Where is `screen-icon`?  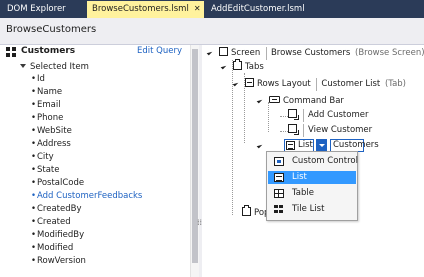 screen-icon is located at coordinates (223, 51).